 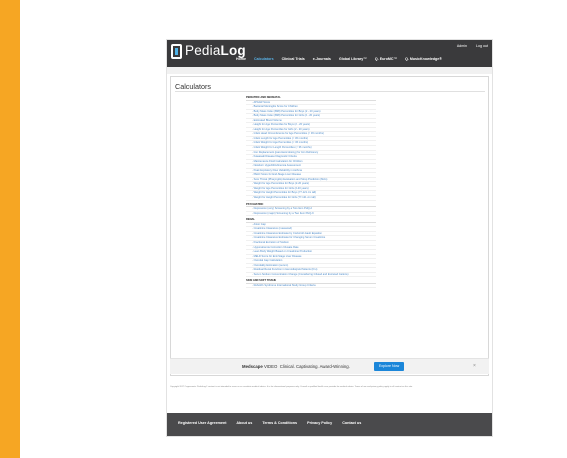 What do you see at coordinates (279, 423) in the screenshot?
I see `footer-link-terms: Terms & Conditions` at bounding box center [279, 423].